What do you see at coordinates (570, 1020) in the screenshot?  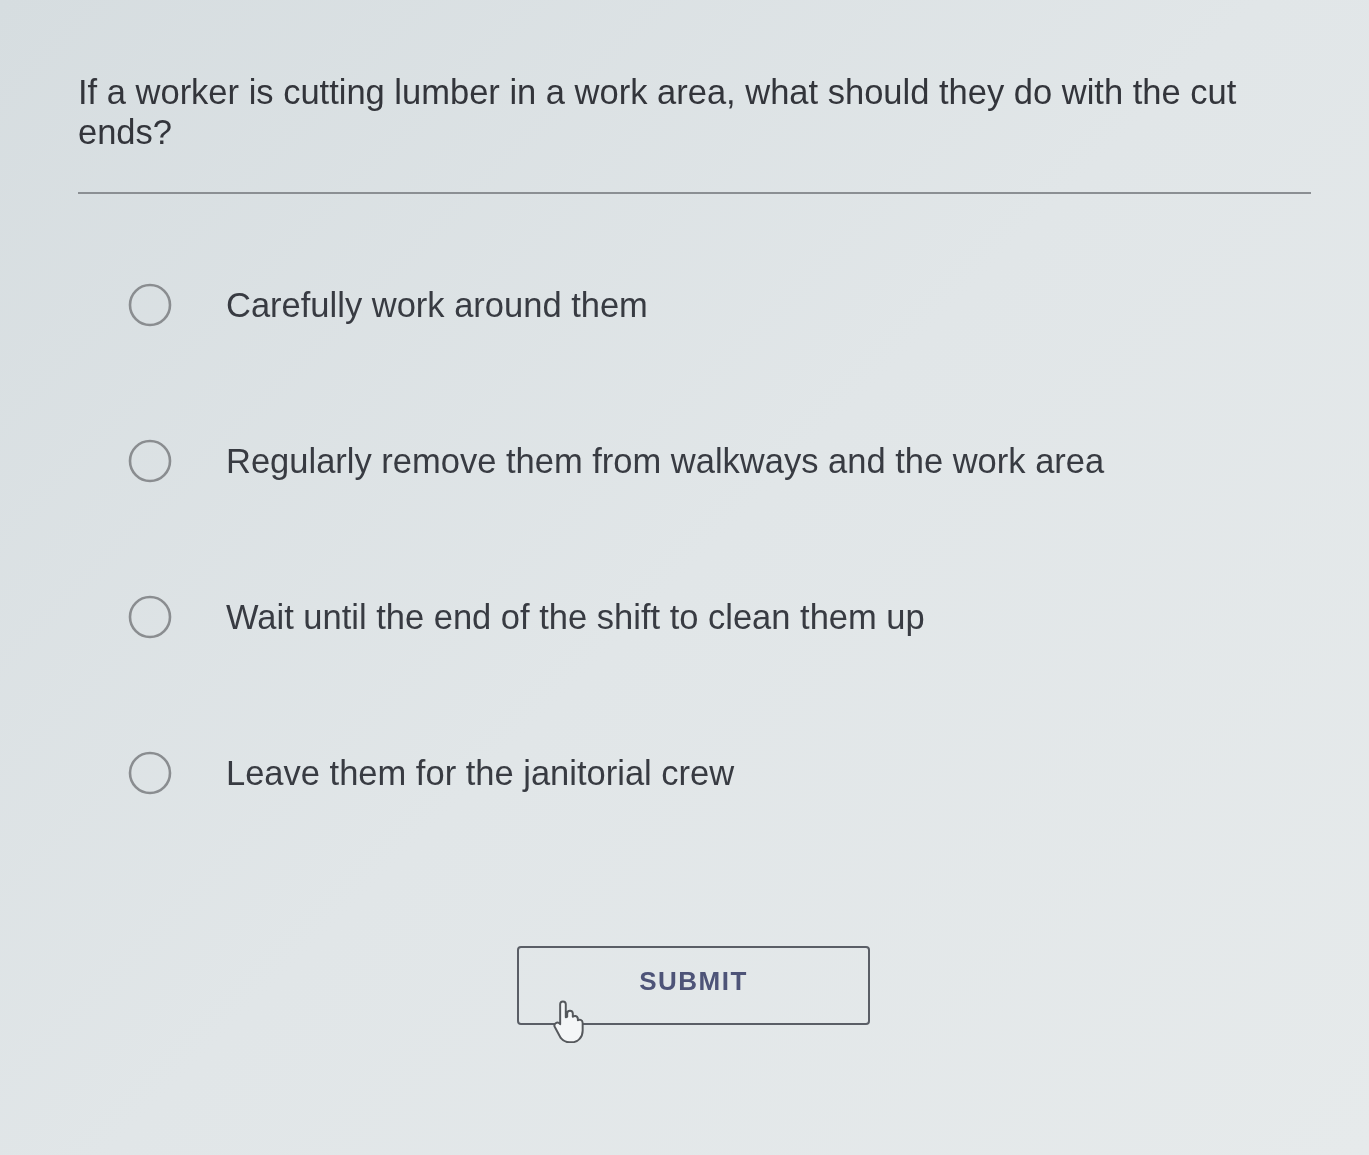 I see `hand-cursor-icon` at bounding box center [570, 1020].